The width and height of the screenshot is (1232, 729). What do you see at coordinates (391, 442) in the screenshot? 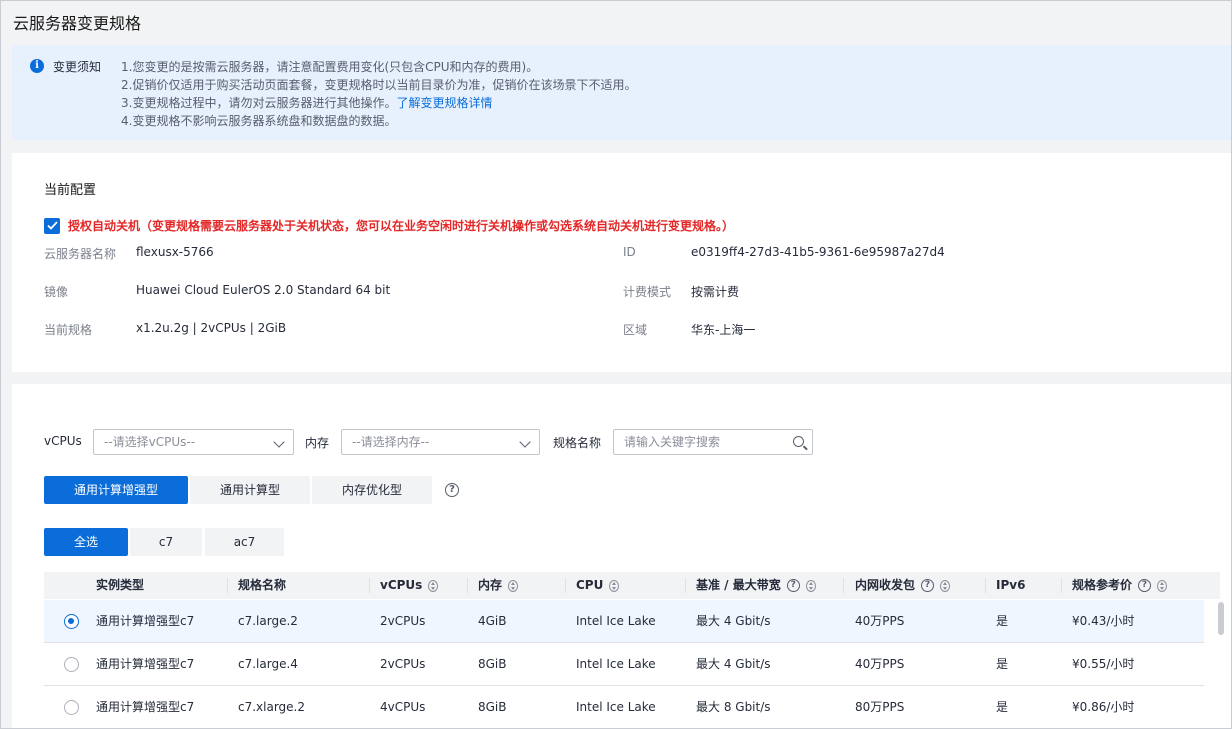
I see `memory-select-placeholder: --请选择内存--` at bounding box center [391, 442].